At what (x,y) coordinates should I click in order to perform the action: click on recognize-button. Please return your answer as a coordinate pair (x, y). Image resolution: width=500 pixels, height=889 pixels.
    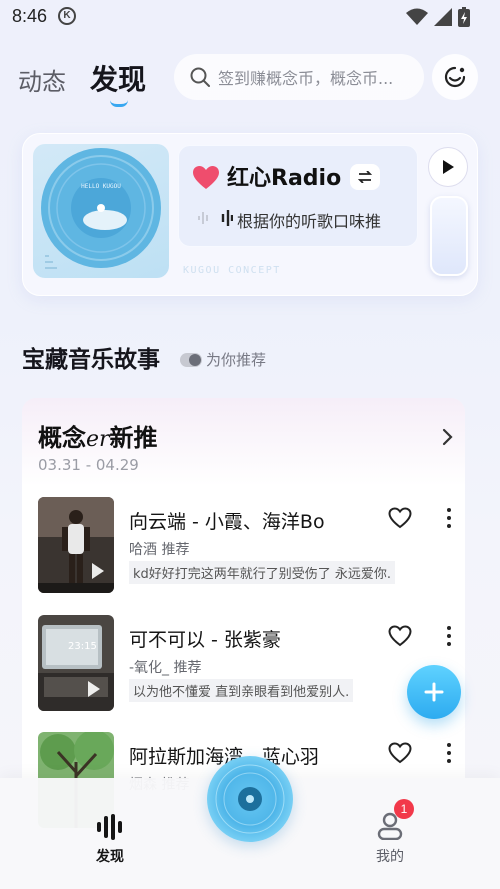
    Looking at the image, I should click on (455, 77).